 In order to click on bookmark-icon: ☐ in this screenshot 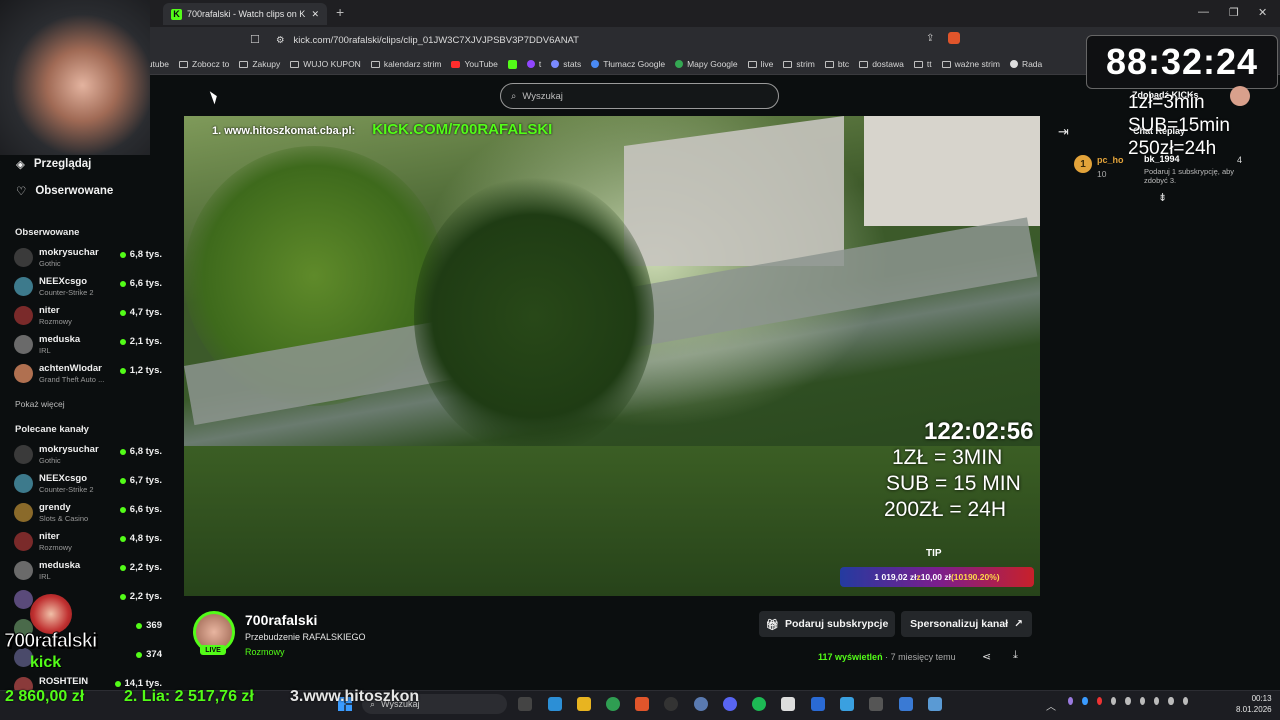, I will do `click(255, 39)`.